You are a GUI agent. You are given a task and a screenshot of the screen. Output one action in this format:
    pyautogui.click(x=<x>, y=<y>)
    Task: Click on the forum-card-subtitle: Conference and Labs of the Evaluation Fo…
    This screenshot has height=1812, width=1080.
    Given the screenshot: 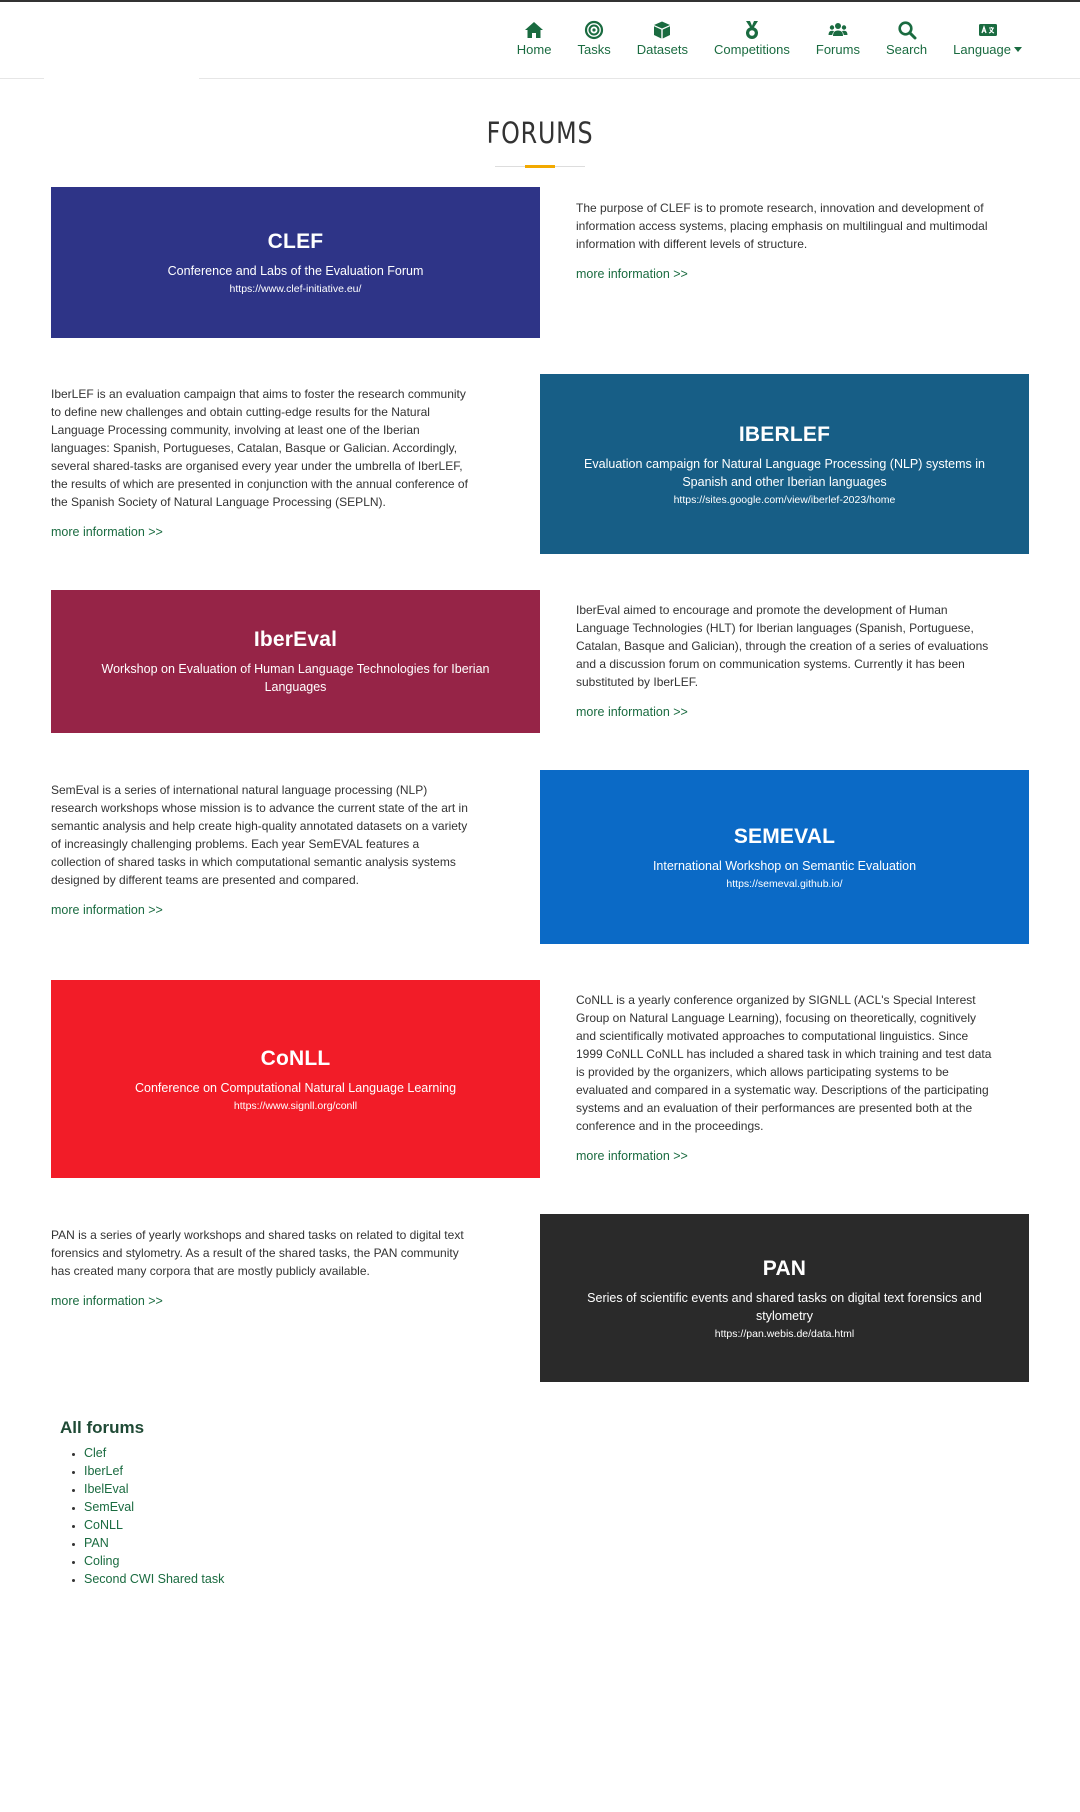 What is the action you would take?
    pyautogui.click(x=295, y=271)
    